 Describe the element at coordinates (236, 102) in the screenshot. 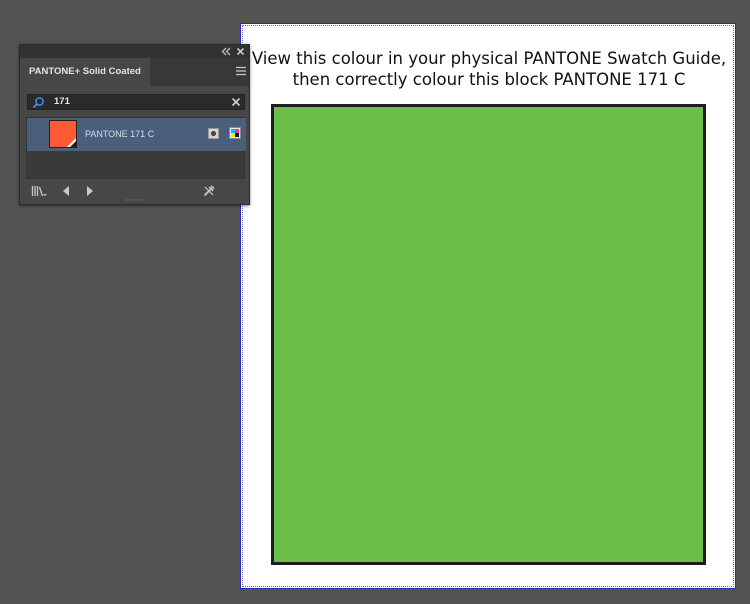

I see `clear-search-icon` at that location.